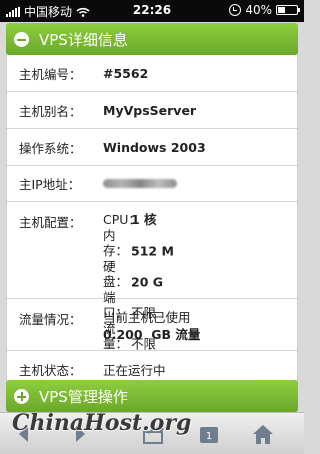  Describe the element at coordinates (258, 10) in the screenshot. I see `battery-percent: 40%` at that location.